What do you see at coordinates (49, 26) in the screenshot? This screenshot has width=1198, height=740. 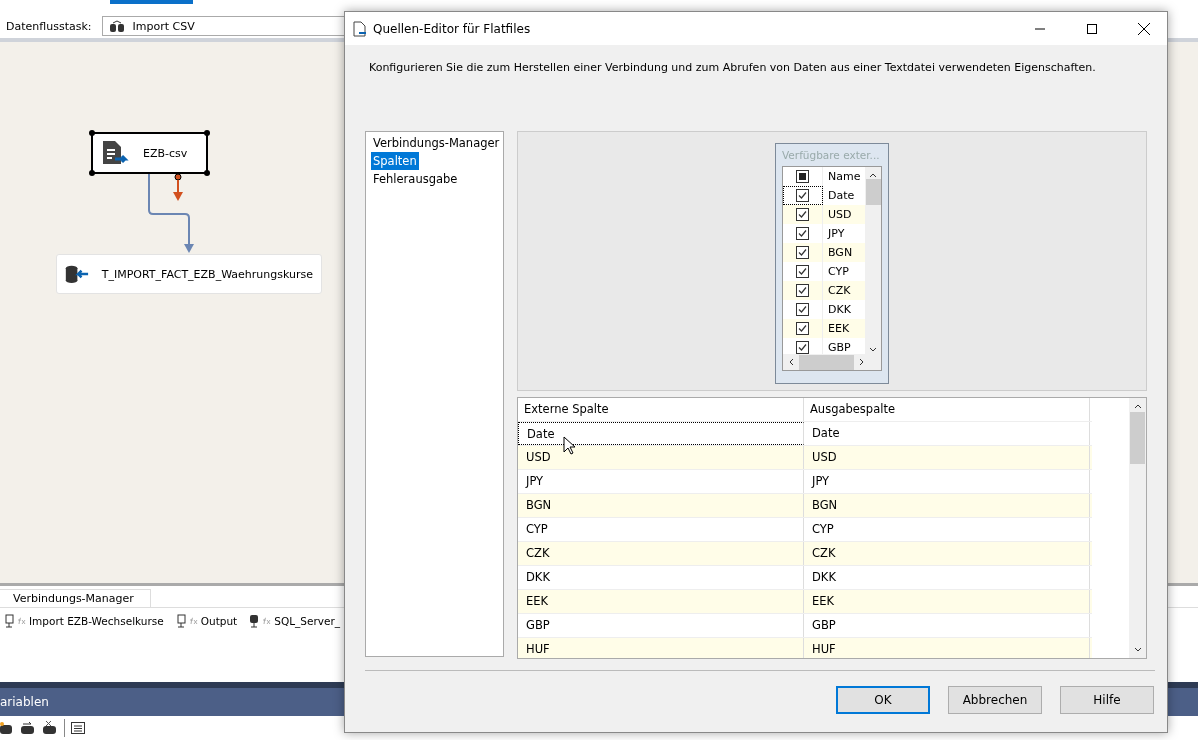 I see `task-label: Datenflusstask:` at bounding box center [49, 26].